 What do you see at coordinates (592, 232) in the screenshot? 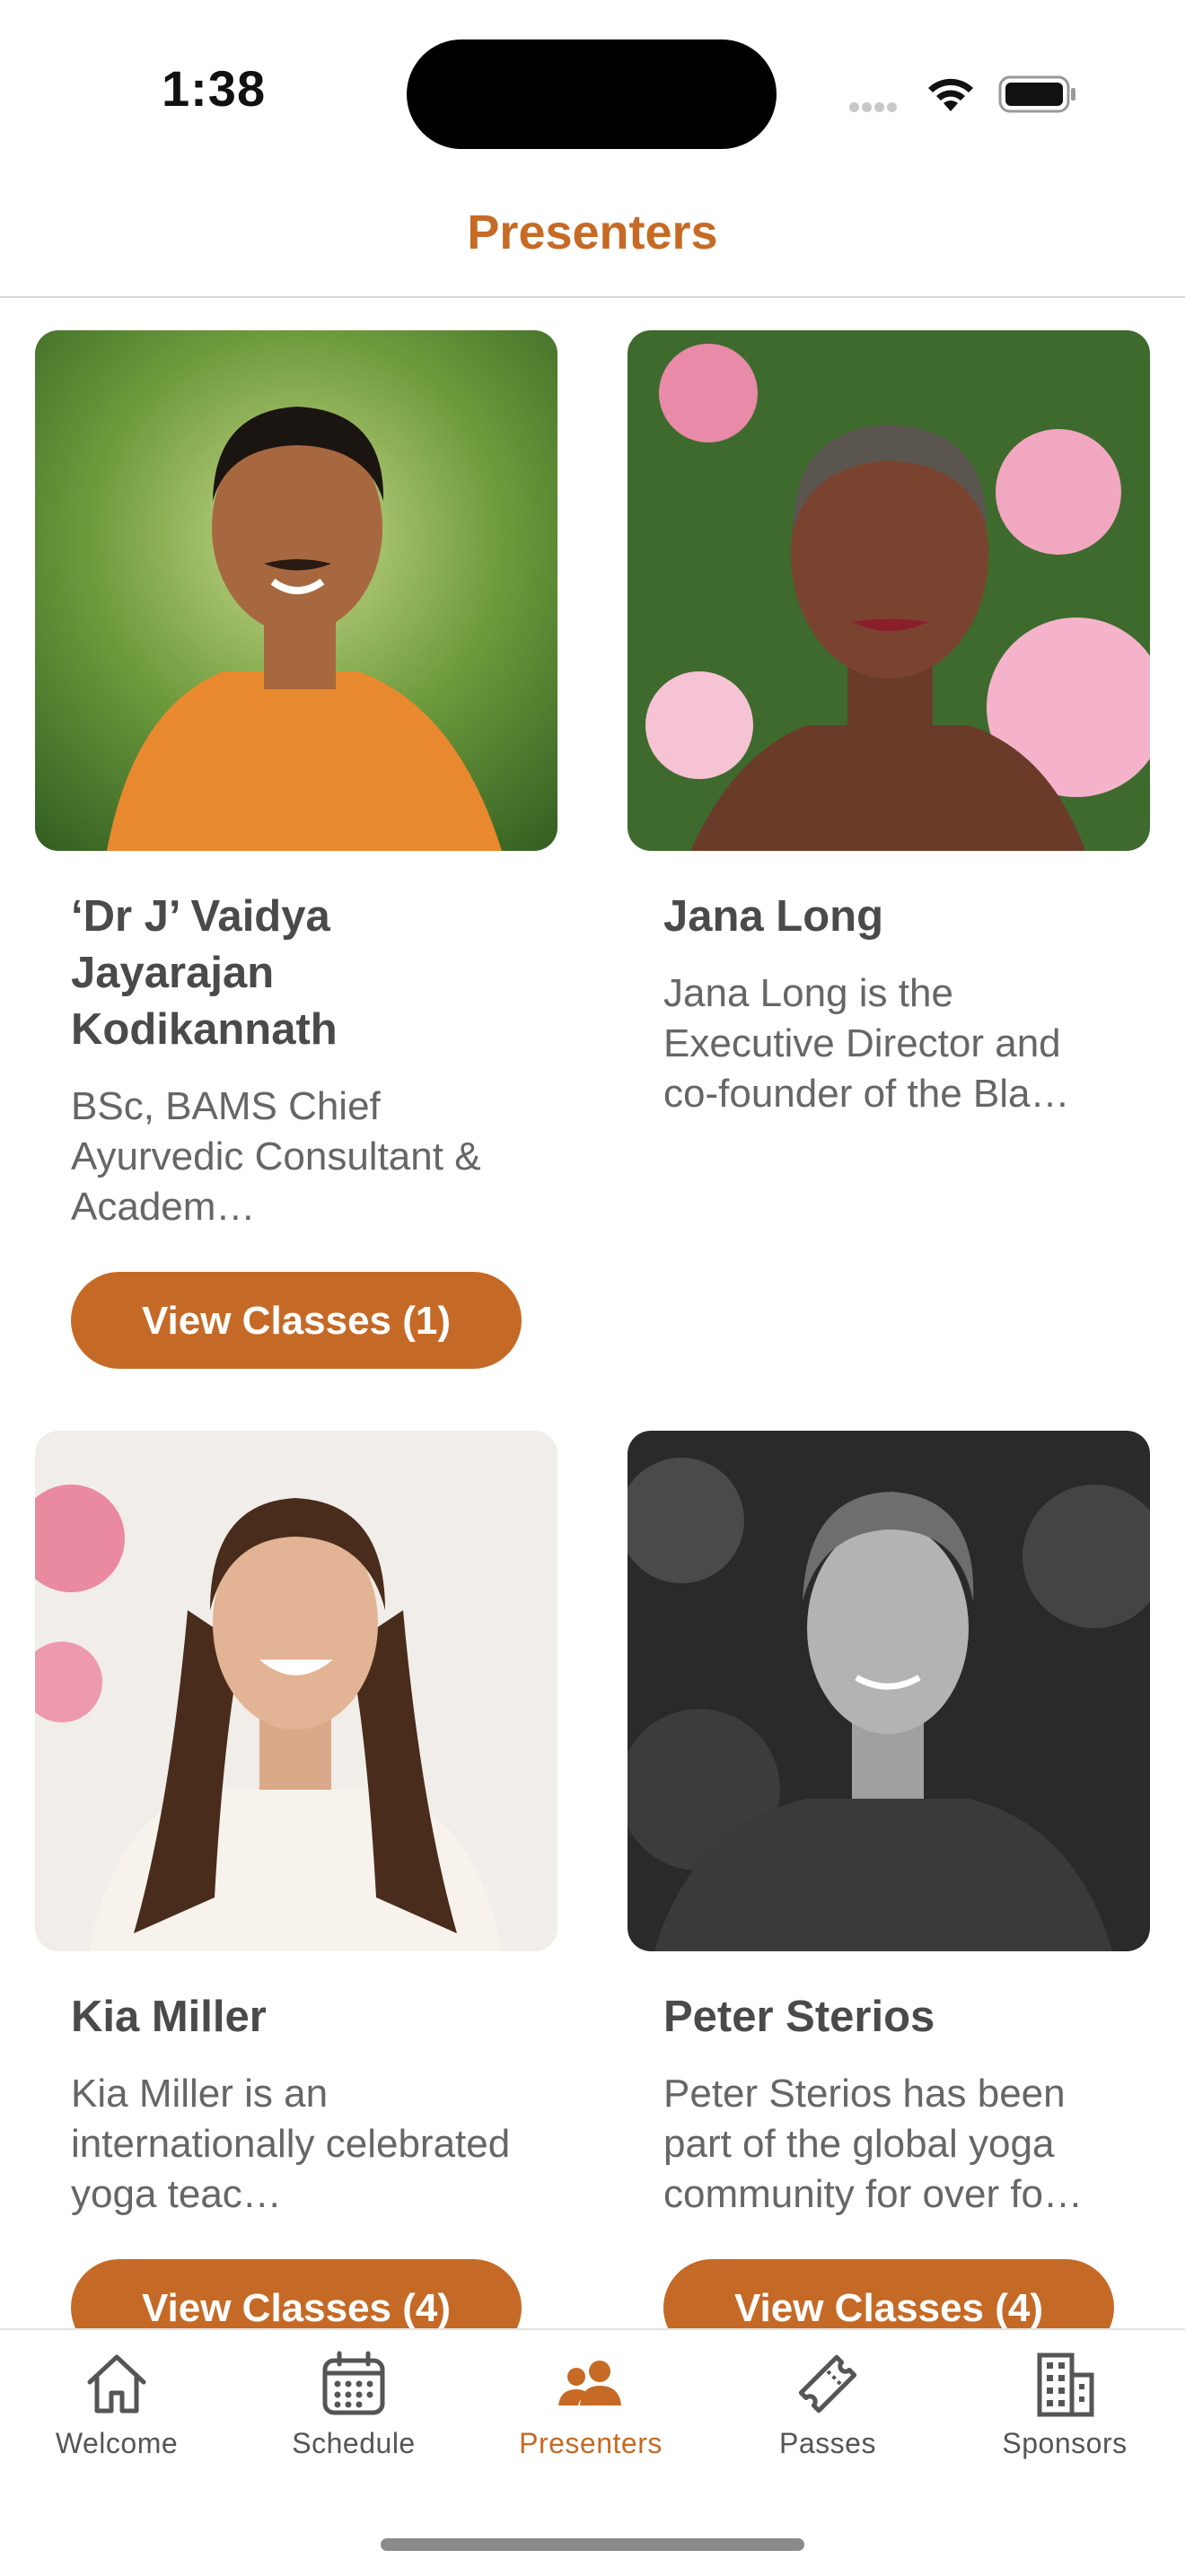
I see `page-title: Presenters` at bounding box center [592, 232].